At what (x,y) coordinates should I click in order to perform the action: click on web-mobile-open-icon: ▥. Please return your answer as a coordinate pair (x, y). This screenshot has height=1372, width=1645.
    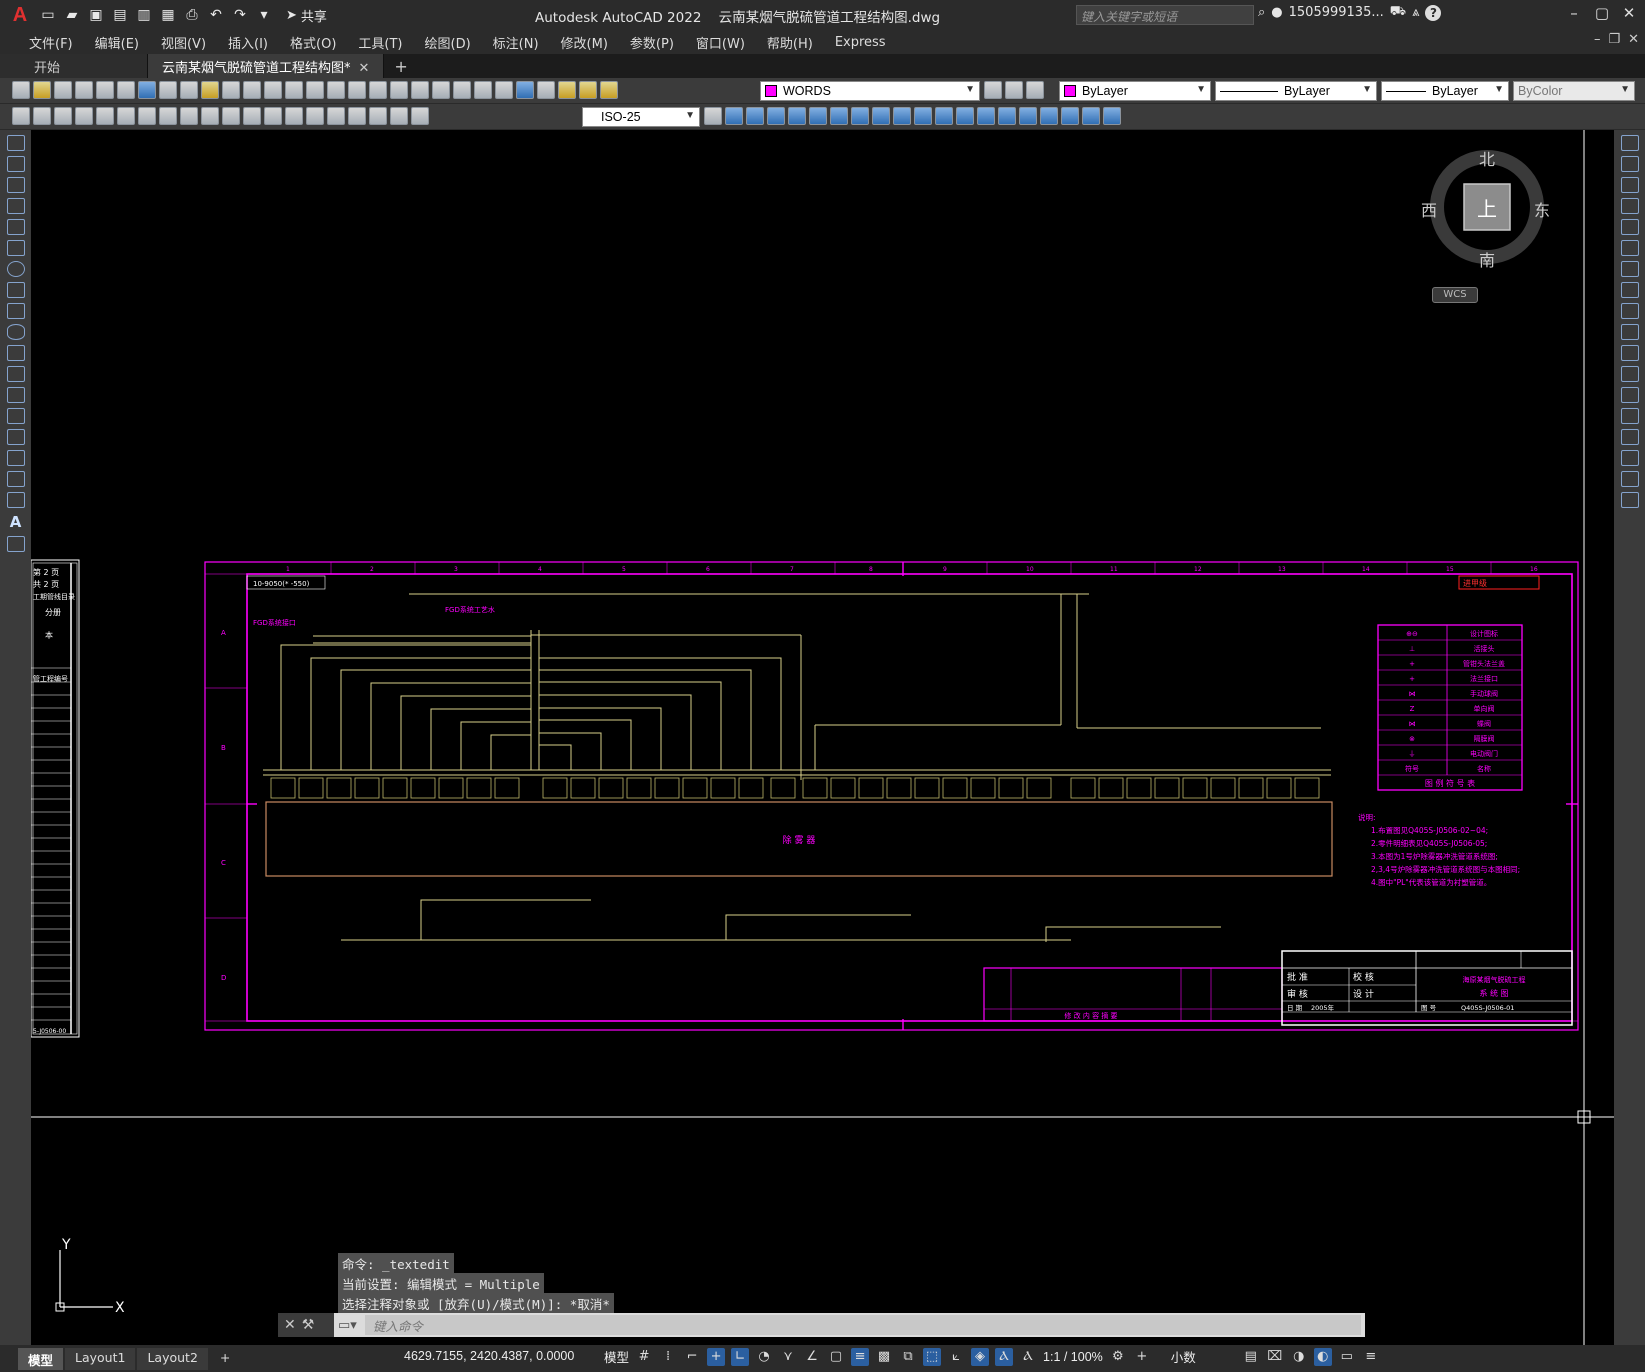
    Looking at the image, I should click on (144, 15).